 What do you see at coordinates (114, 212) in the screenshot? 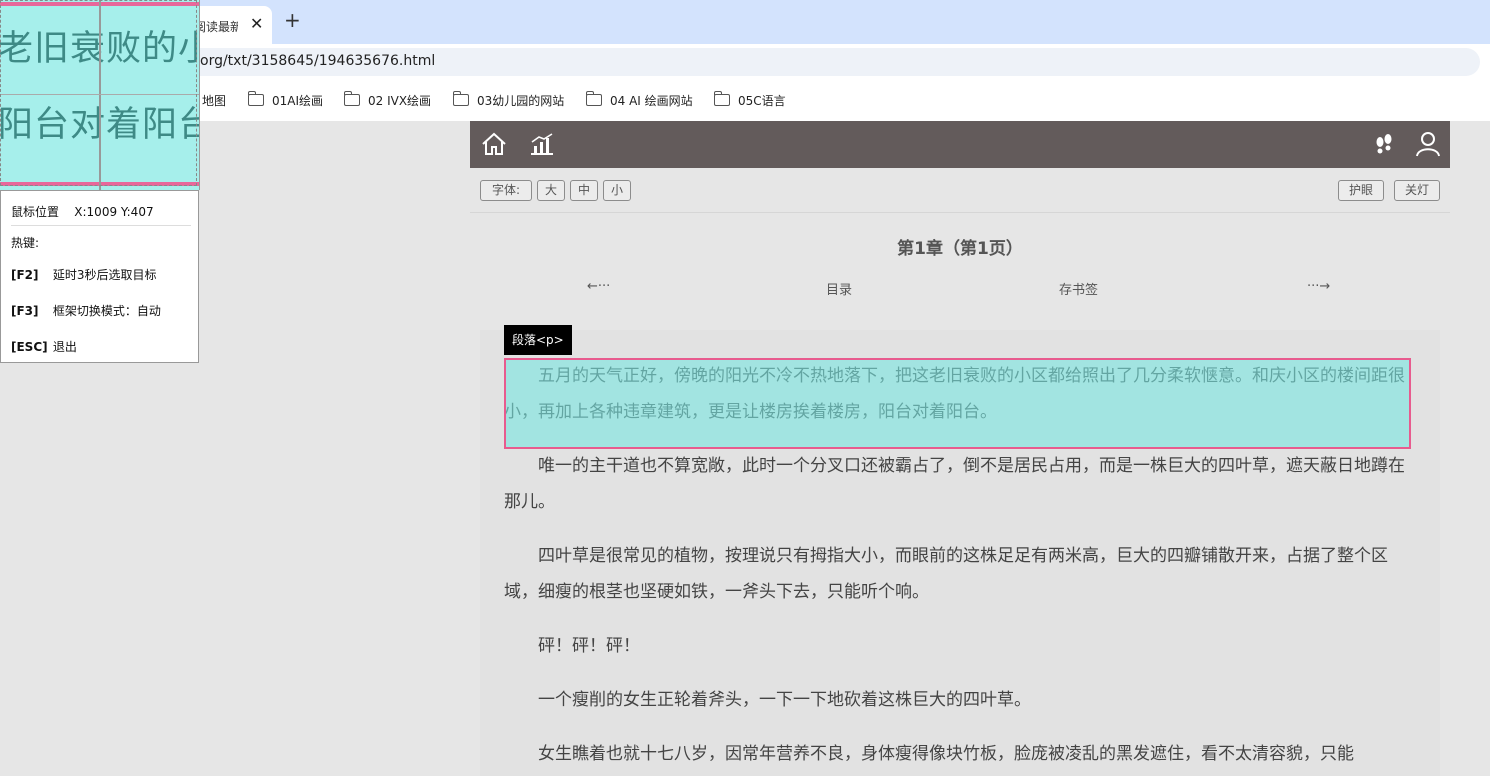
I see `mouse-position-value: X:1009 Y:407` at bounding box center [114, 212].